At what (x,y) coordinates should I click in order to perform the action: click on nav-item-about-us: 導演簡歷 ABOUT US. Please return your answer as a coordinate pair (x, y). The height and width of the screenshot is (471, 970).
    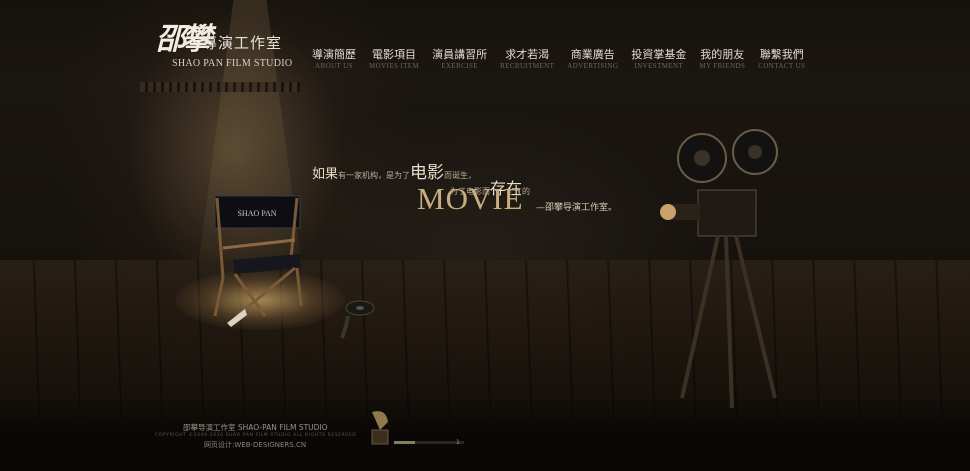
    Looking at the image, I should click on (334, 61).